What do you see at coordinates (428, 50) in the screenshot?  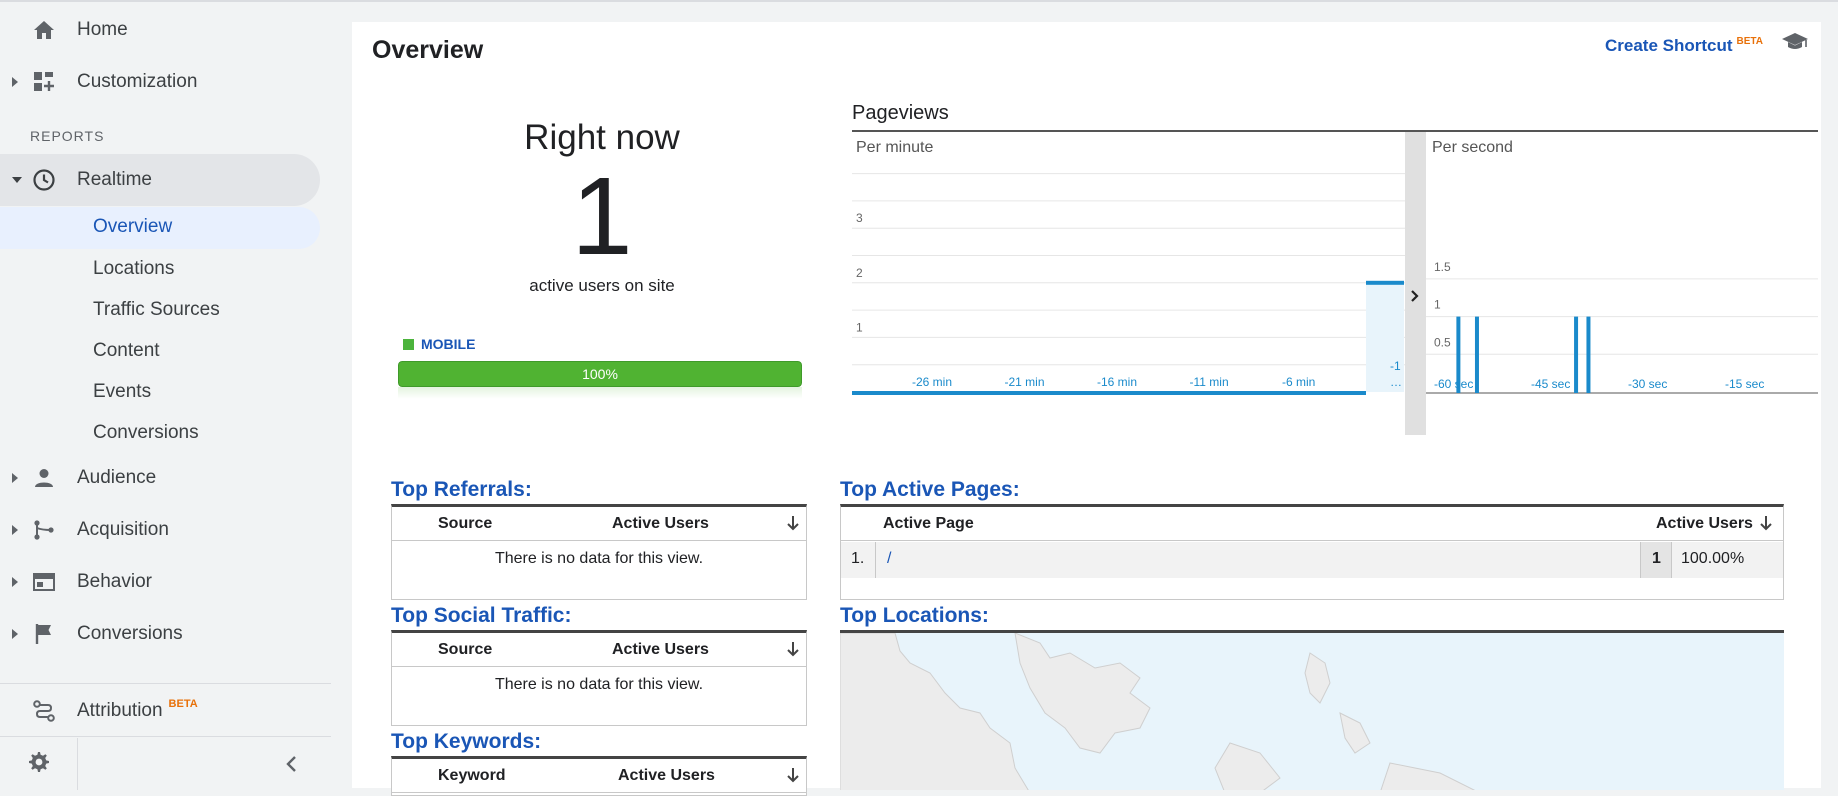 I see `page-title: Overview` at bounding box center [428, 50].